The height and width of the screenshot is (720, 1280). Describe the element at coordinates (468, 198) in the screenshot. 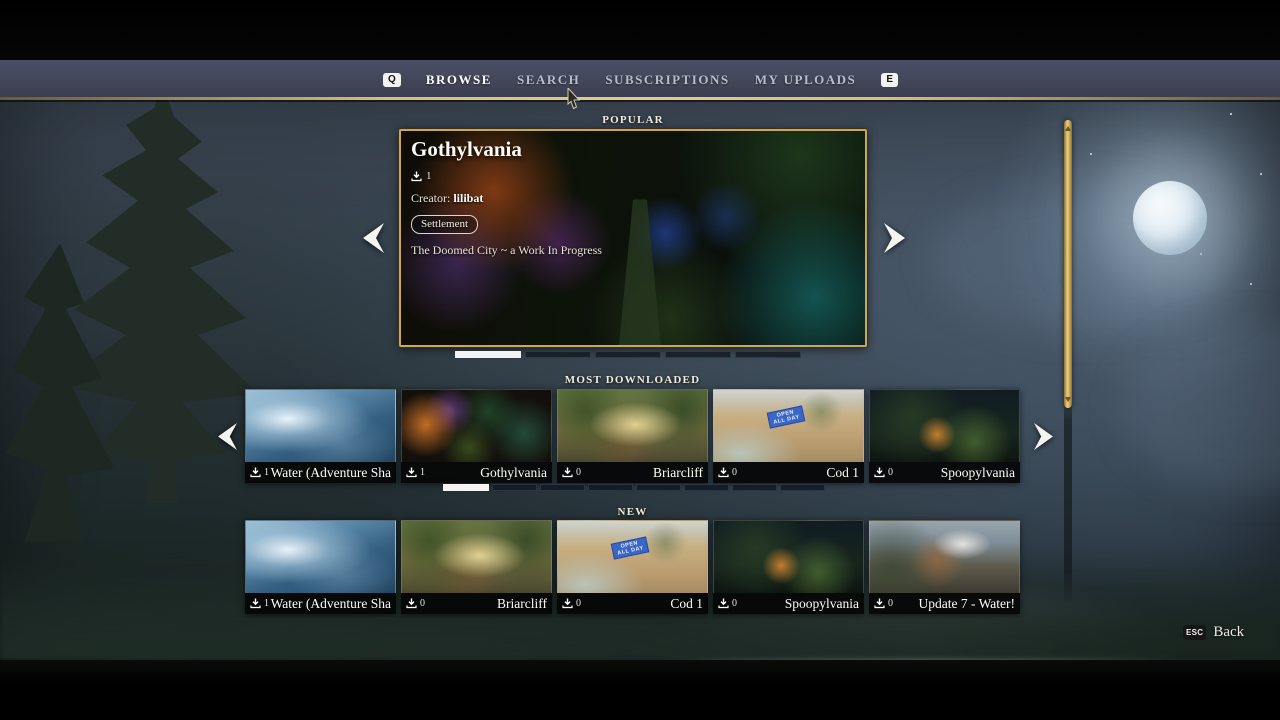

I see `creator-name: lilibat` at that location.